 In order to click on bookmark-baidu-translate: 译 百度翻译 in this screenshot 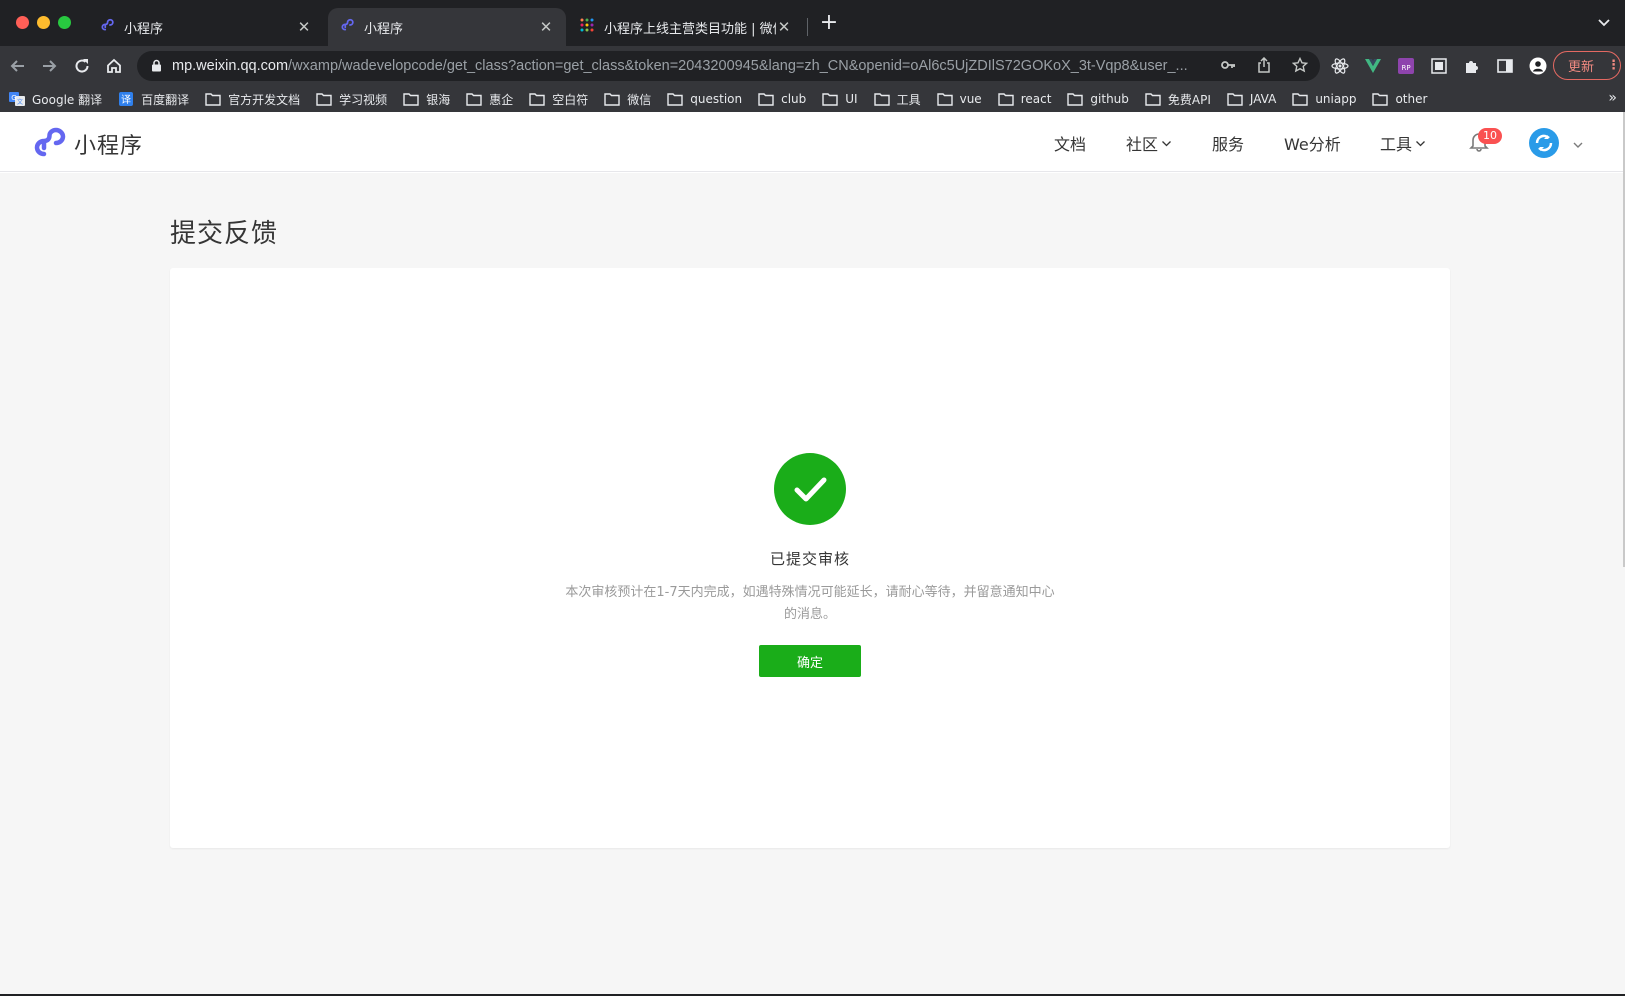, I will do `click(153, 99)`.